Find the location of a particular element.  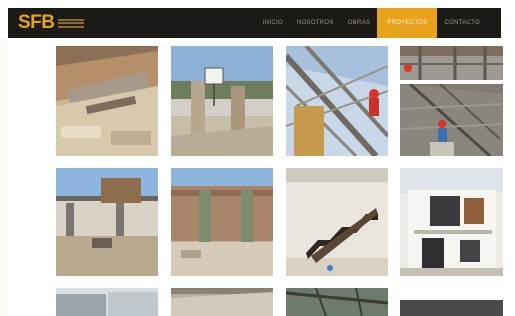

photo-modern-house is located at coordinates (451, 222).